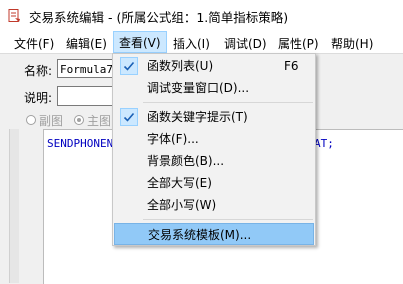 The width and height of the screenshot is (403, 284). Describe the element at coordinates (80, 143) in the screenshot. I see `code-line: SENDPHONEN` at that location.